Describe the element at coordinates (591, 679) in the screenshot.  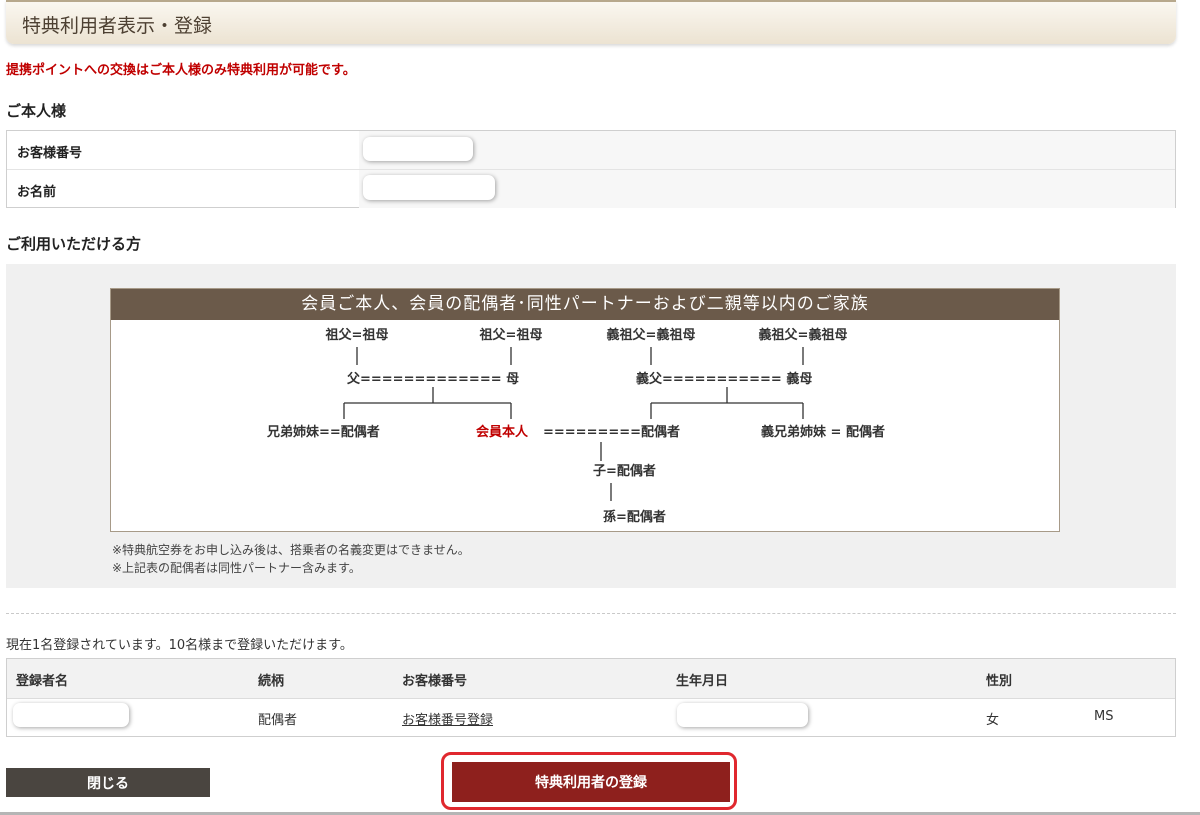
I see `table-header-row: 登録者名 続柄 お客様番号 生年月日 性別` at that location.